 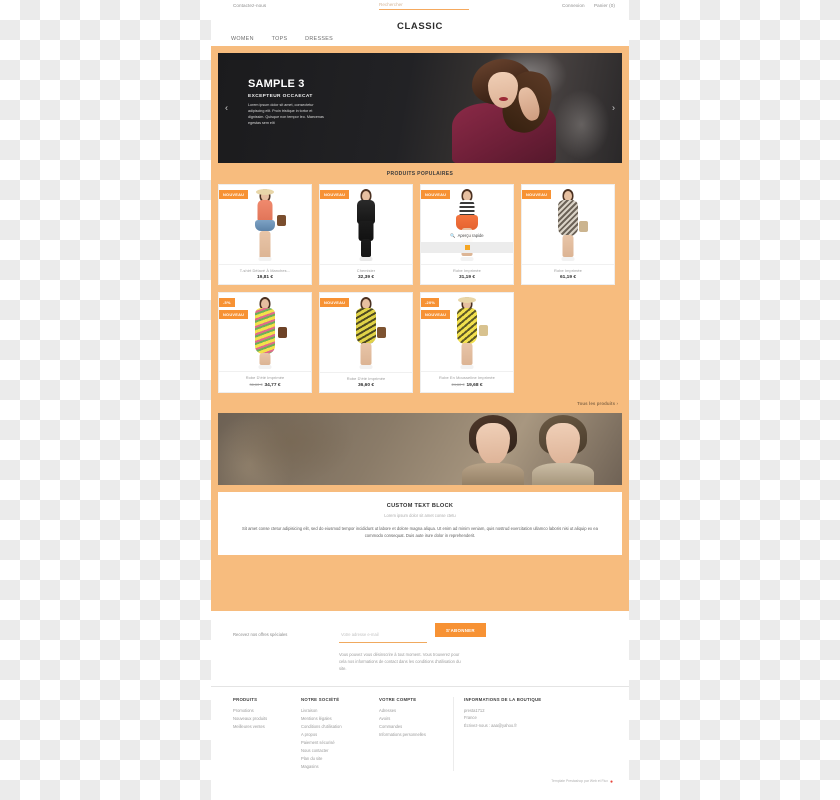 I want to click on top-bar-right: Connexion Panier (0), so click(x=584, y=5).